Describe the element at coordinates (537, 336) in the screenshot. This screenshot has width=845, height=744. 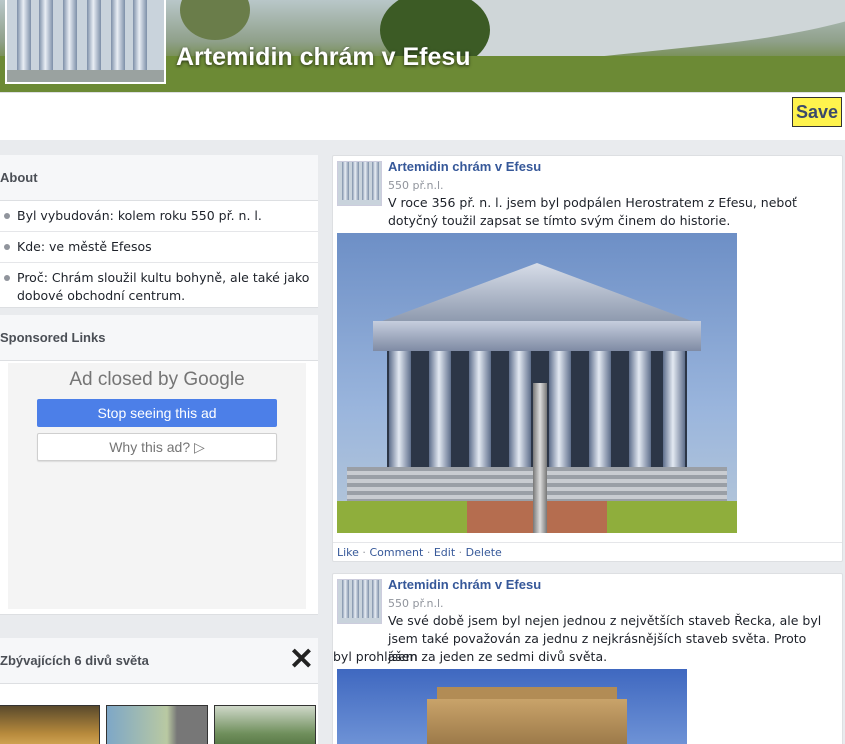
I see `temple-beam` at that location.